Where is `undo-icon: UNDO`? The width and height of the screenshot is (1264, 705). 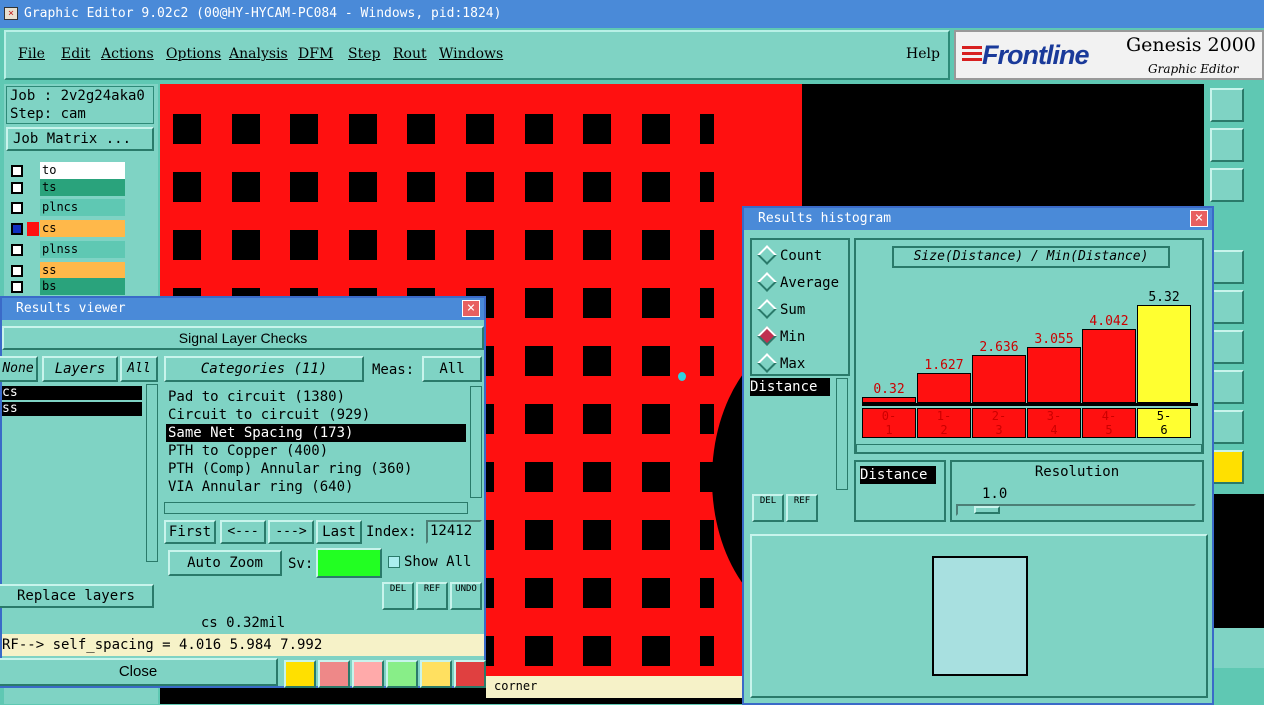
undo-icon: UNDO is located at coordinates (466, 596).